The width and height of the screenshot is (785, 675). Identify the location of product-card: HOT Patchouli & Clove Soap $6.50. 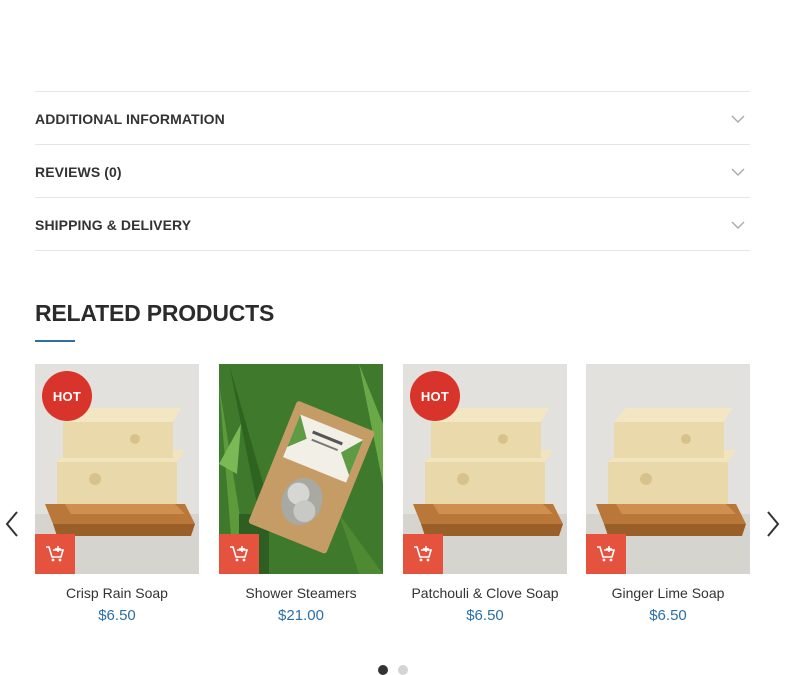
(485, 494).